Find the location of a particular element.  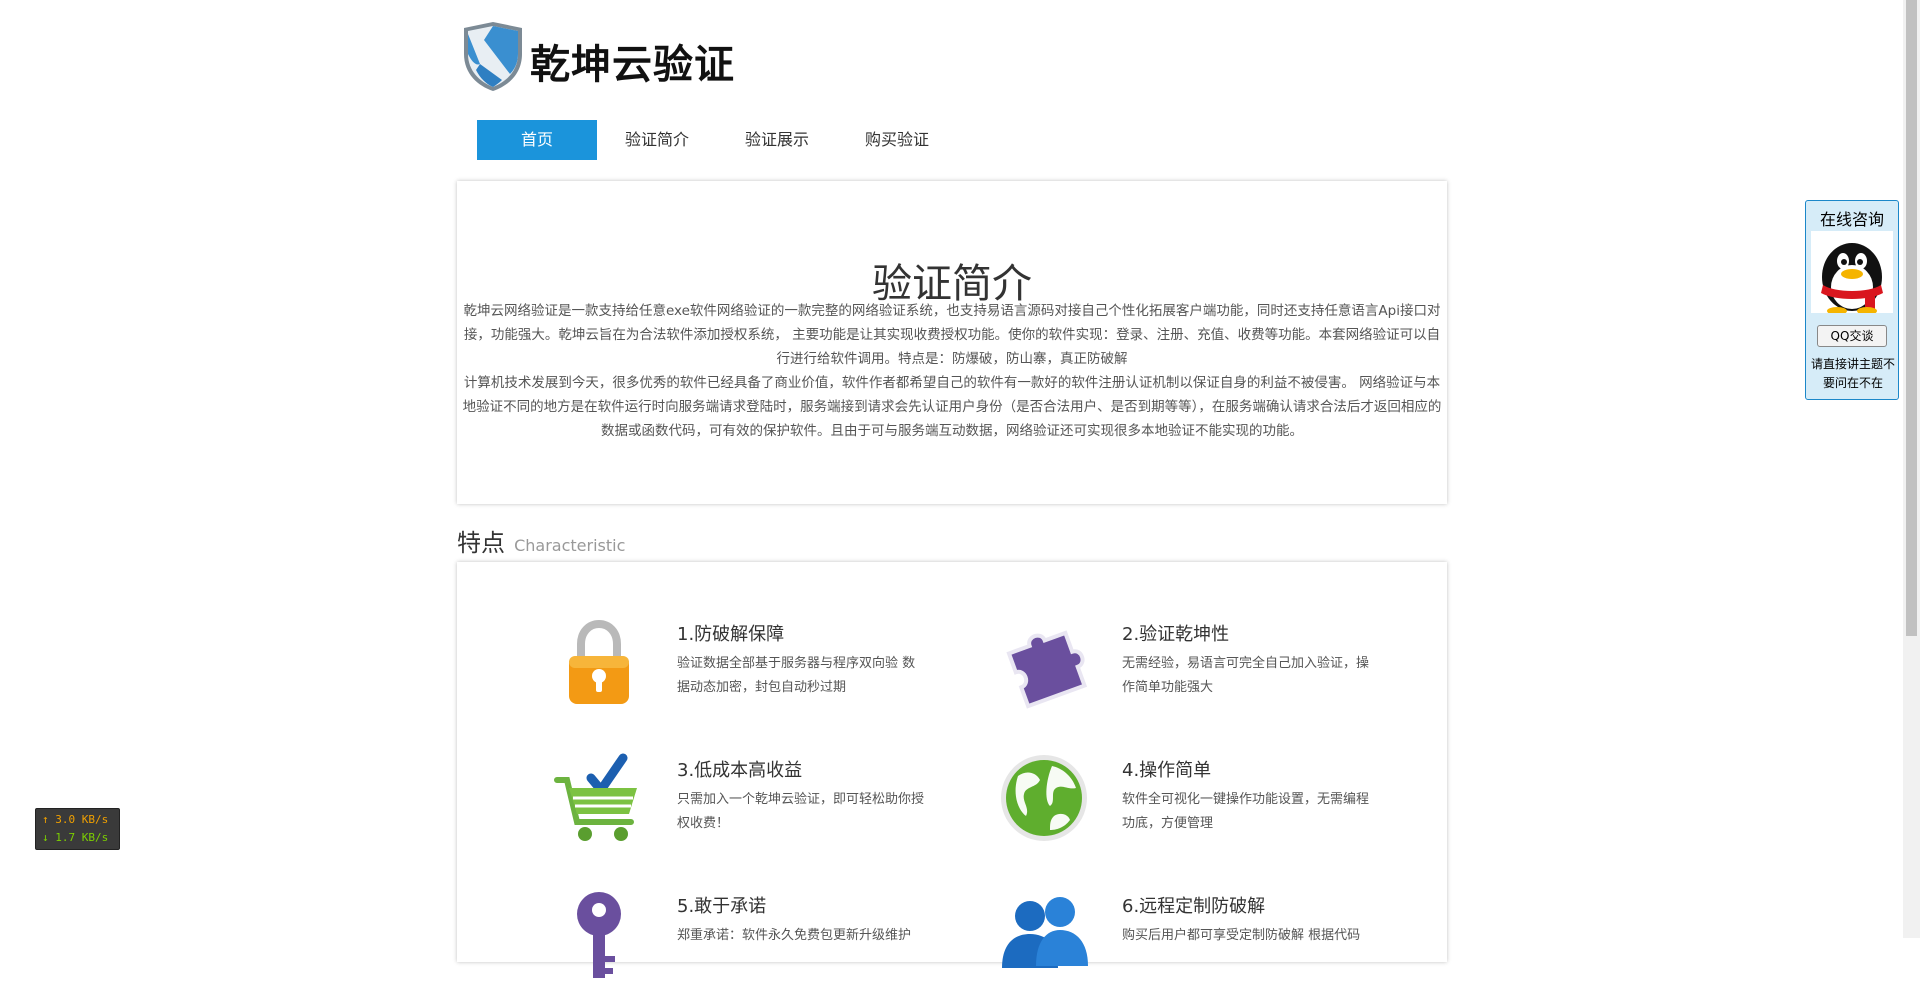

features-heading: 特点 Characteristic is located at coordinates (541, 540).